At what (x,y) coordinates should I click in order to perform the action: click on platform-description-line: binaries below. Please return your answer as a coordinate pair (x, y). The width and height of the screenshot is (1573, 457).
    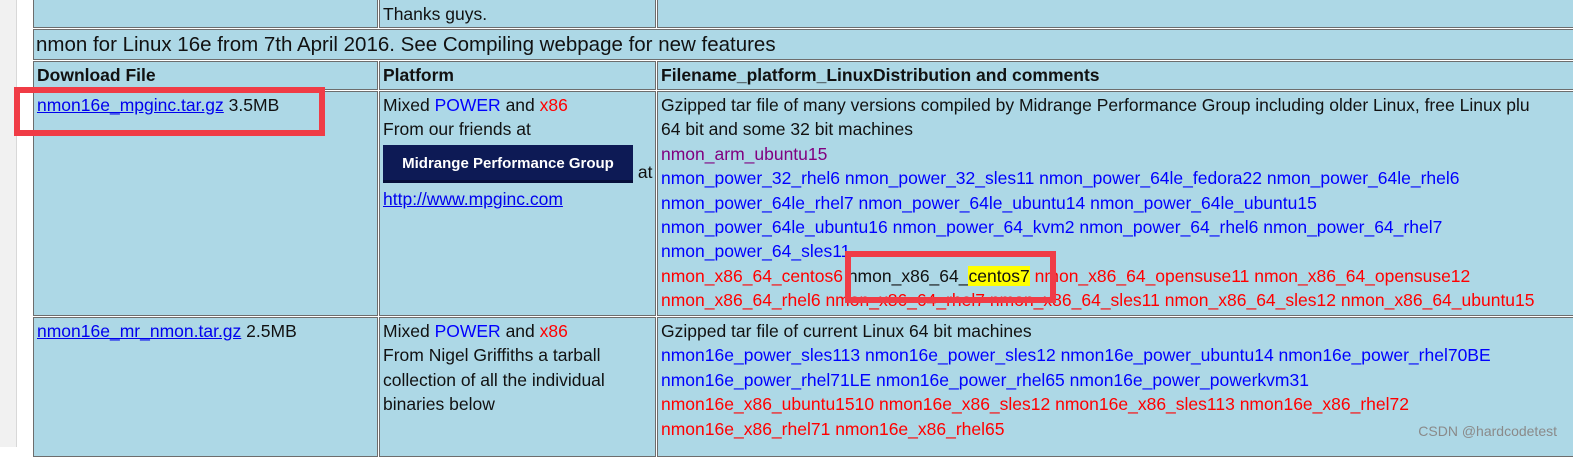
    Looking at the image, I should click on (439, 404).